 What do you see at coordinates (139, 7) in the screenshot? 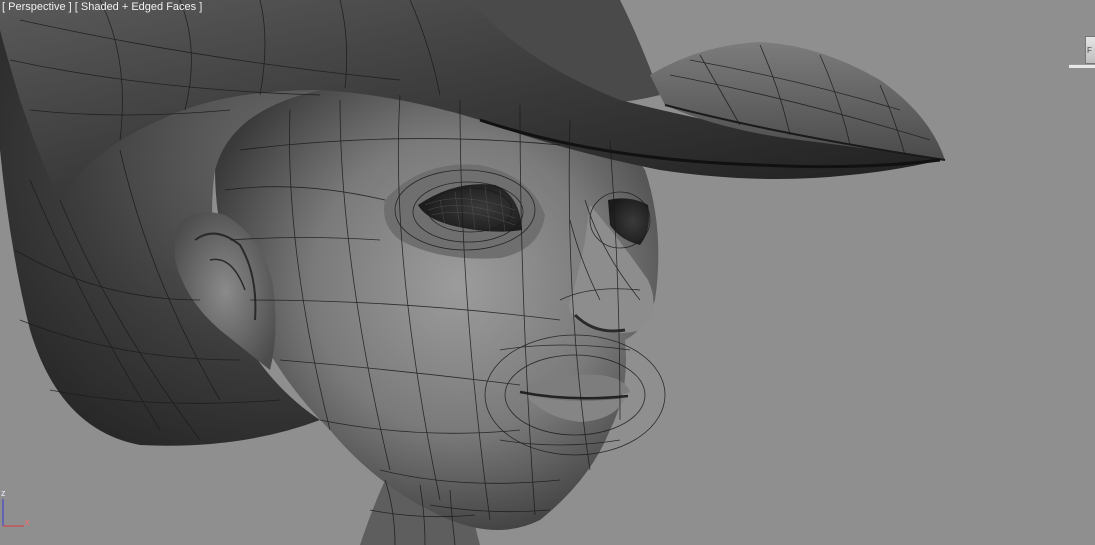
I see `shading-mode-menu: [ Shaded + Edged Faces ]` at bounding box center [139, 7].